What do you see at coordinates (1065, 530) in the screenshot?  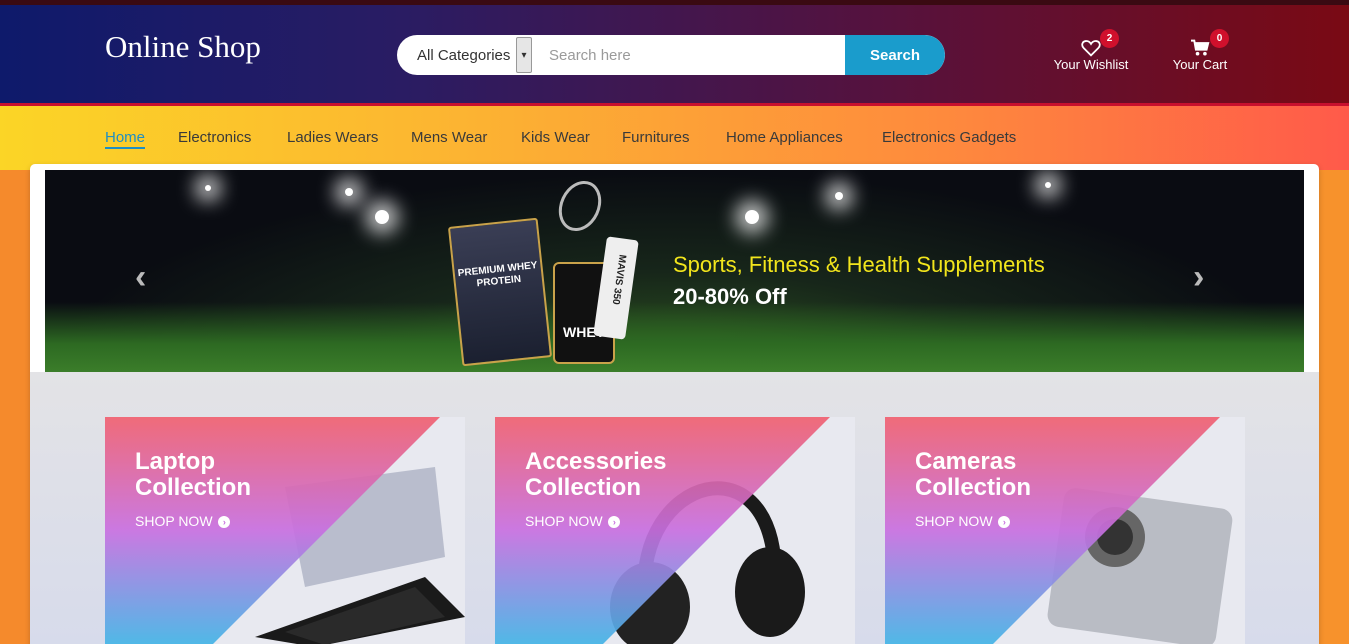 I see `promo-cameras: Cameras Collection SHOP NOW ›` at bounding box center [1065, 530].